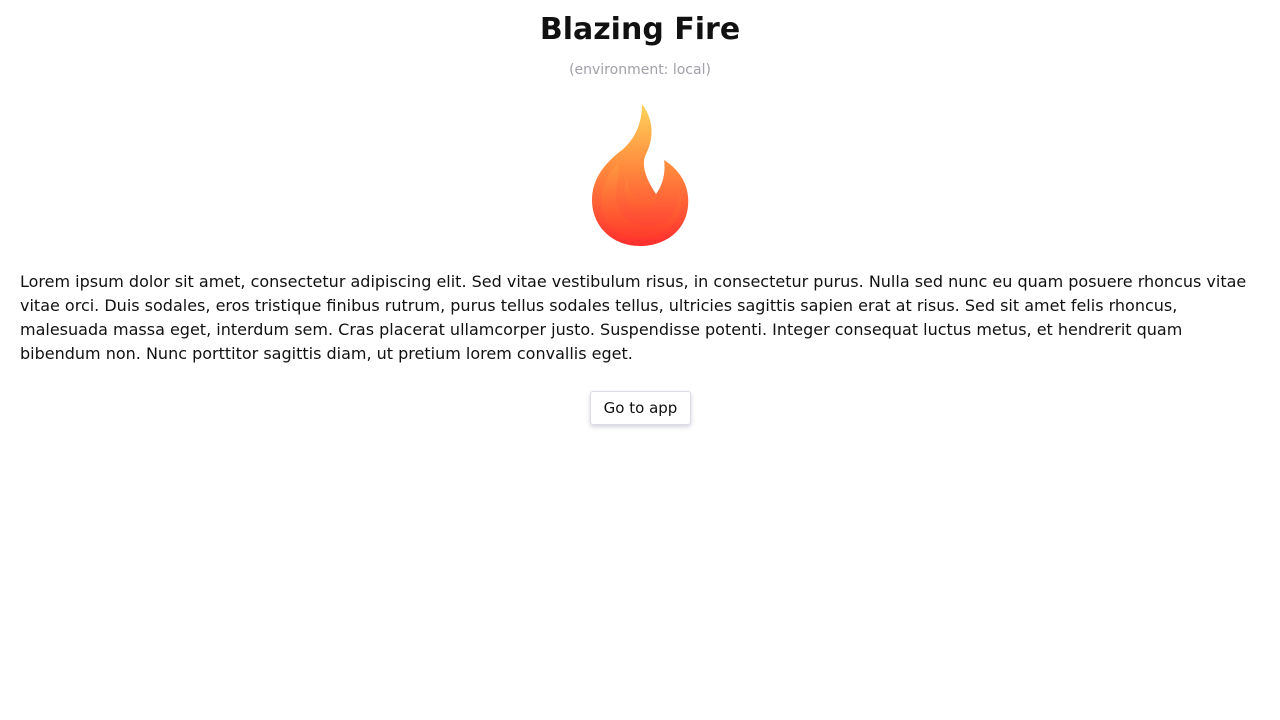  Describe the element at coordinates (640, 29) in the screenshot. I see `page-title: Blazing Fire` at that location.